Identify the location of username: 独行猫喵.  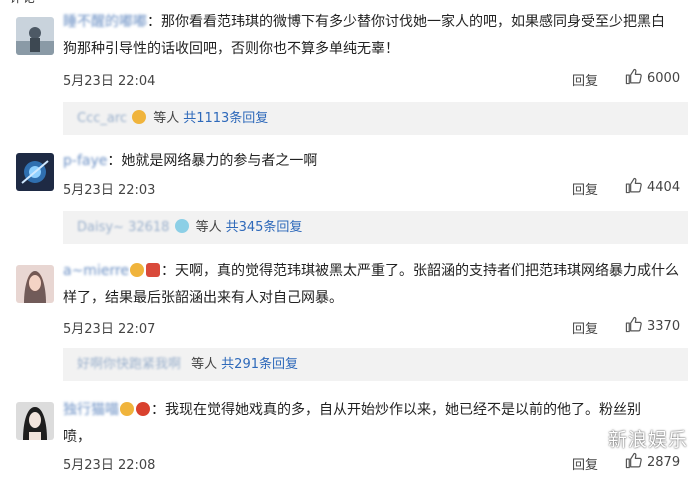
(91, 410).